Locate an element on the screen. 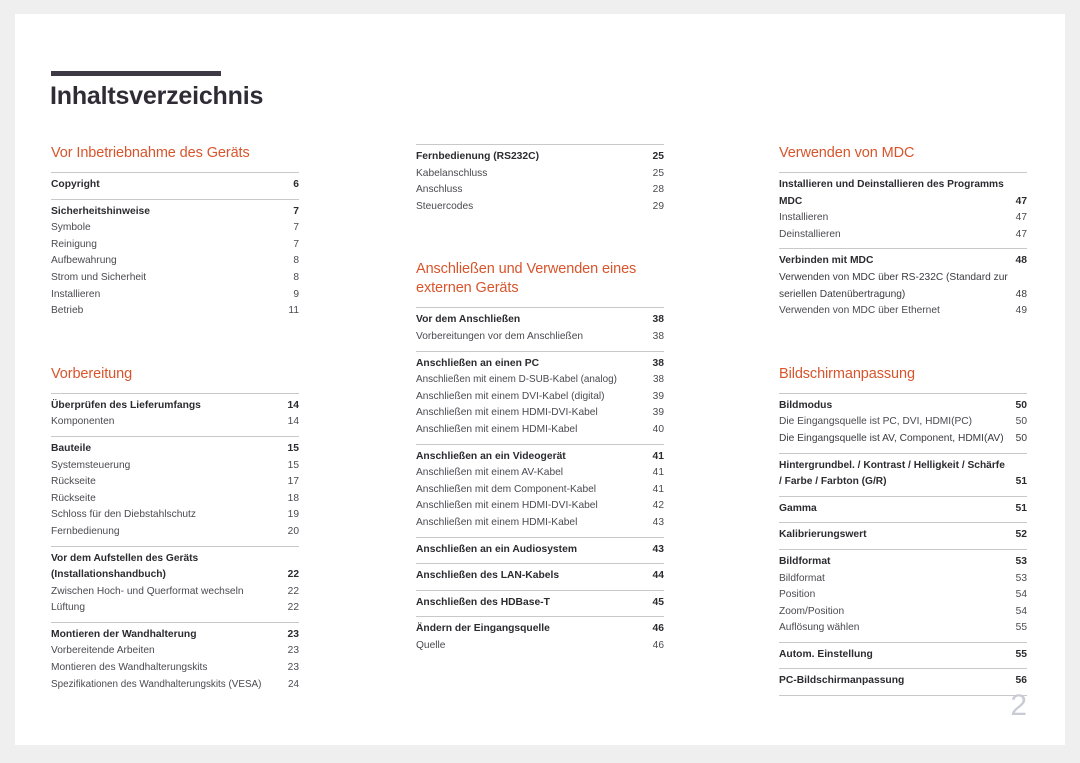  toc-entry: Betrieb 11 is located at coordinates (175, 311).